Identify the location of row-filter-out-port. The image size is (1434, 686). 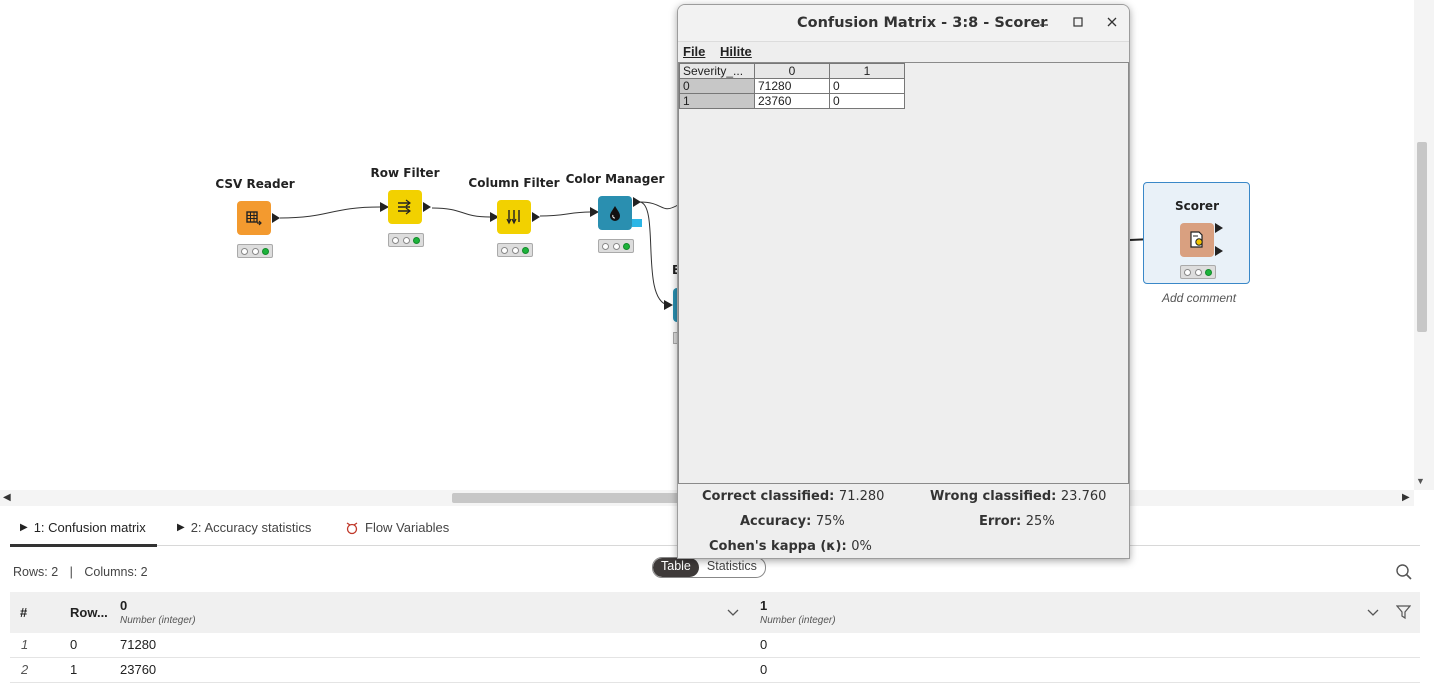
(427, 207).